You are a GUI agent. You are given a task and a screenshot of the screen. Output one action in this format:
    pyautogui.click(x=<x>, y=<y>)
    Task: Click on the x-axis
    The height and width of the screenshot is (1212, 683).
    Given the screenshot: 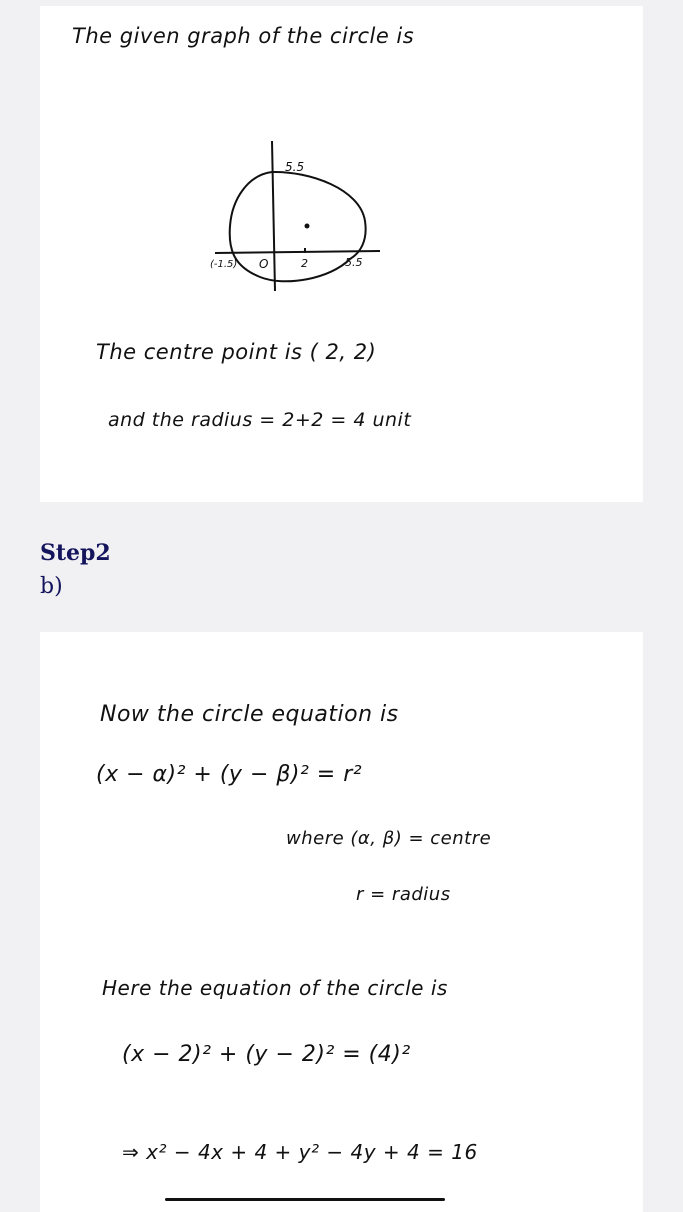 What is the action you would take?
    pyautogui.click(x=297, y=252)
    